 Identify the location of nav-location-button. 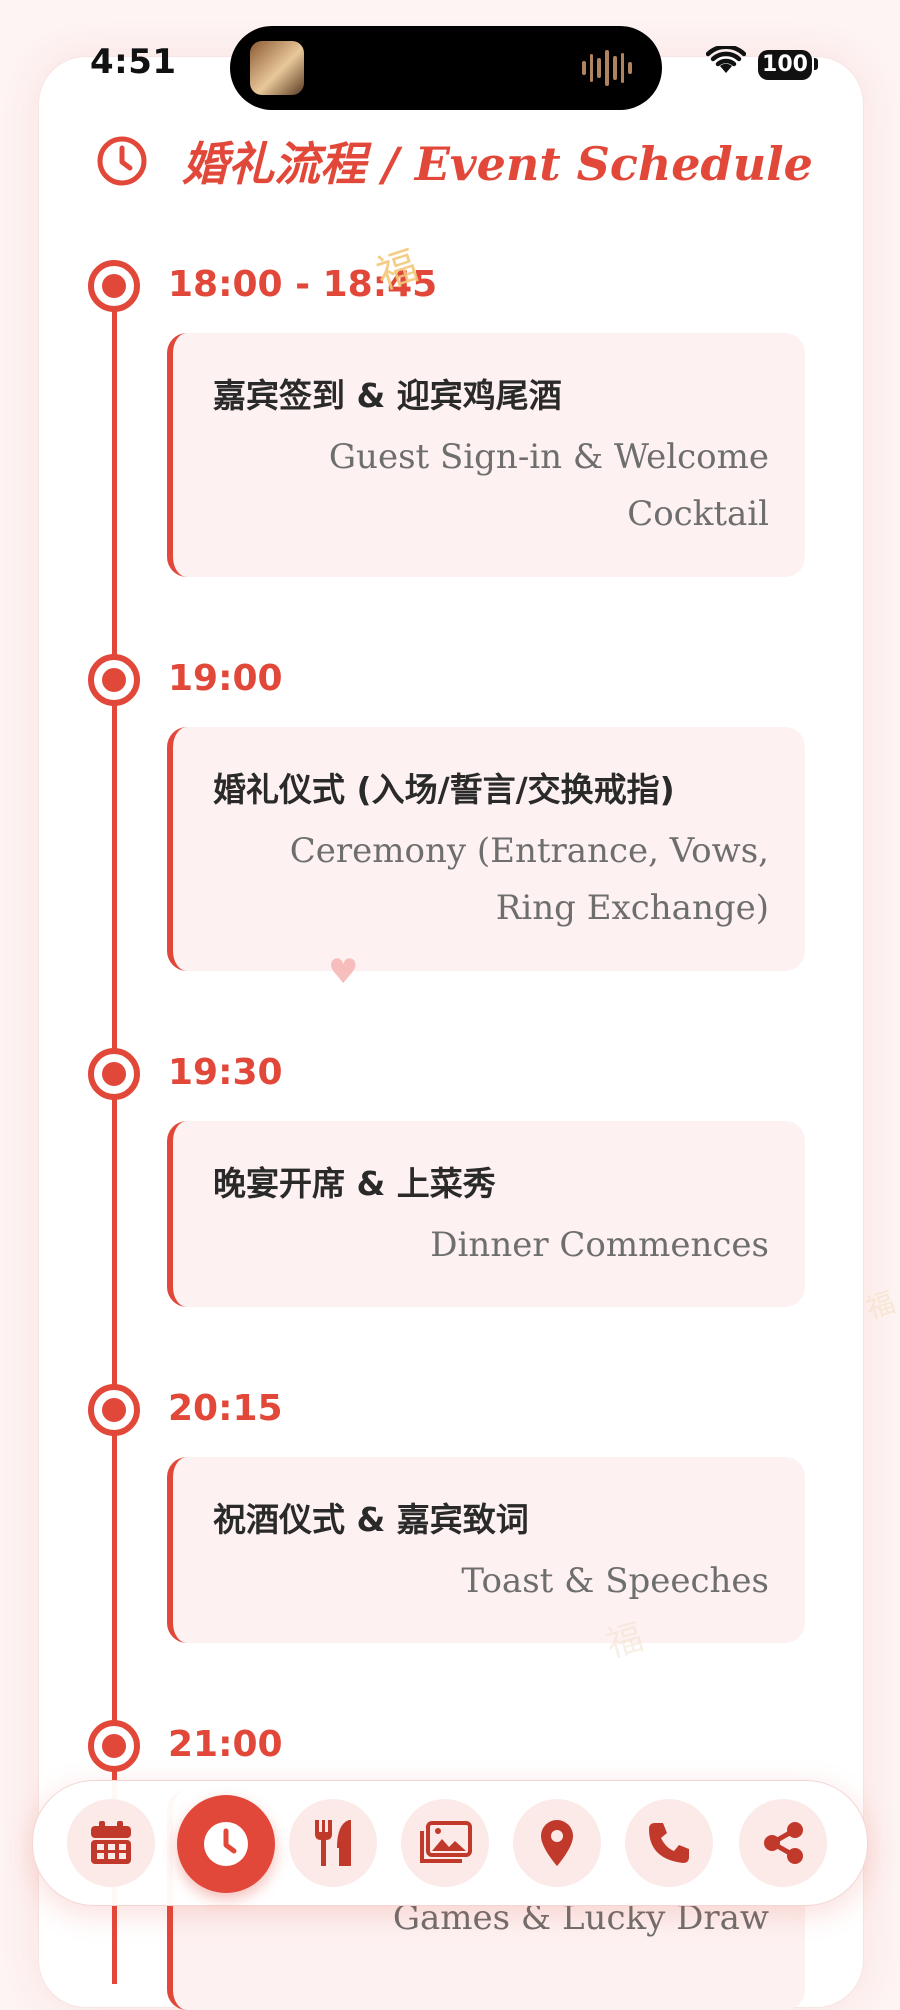
(557, 1843).